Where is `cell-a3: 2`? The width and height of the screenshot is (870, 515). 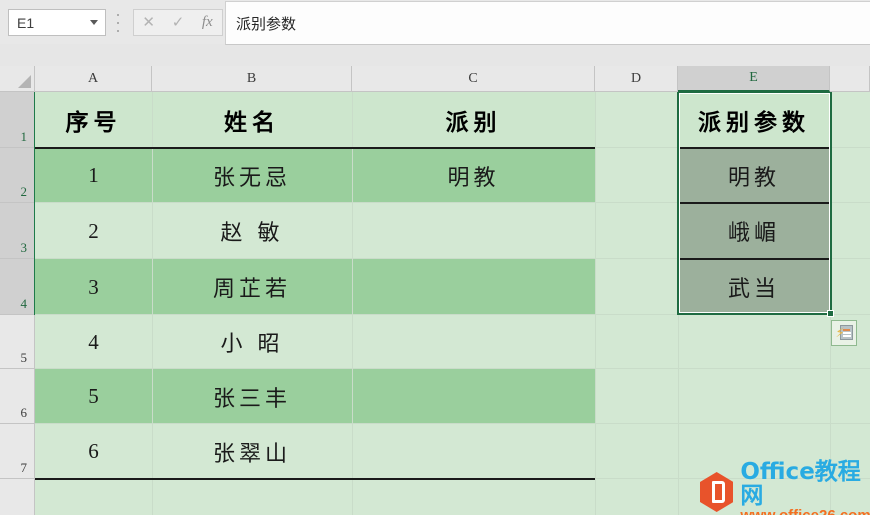
cell-a3: 2 is located at coordinates (93, 231).